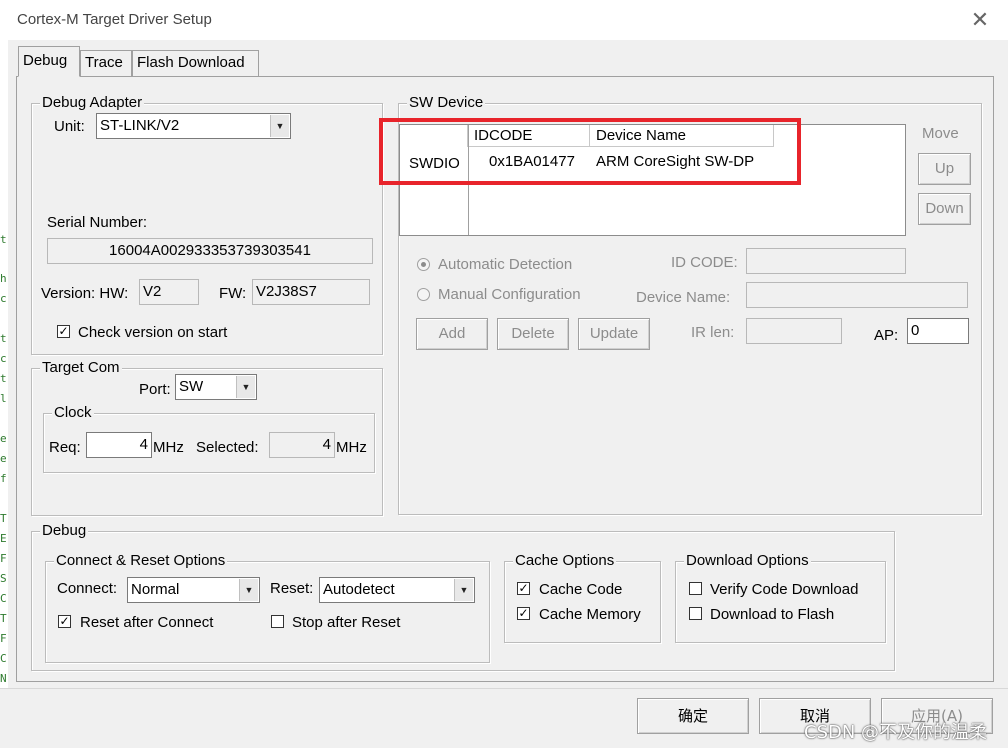 Image resolution: width=1008 pixels, height=748 pixels. What do you see at coordinates (153, 332) in the screenshot?
I see `check-version-label: Check version on start` at bounding box center [153, 332].